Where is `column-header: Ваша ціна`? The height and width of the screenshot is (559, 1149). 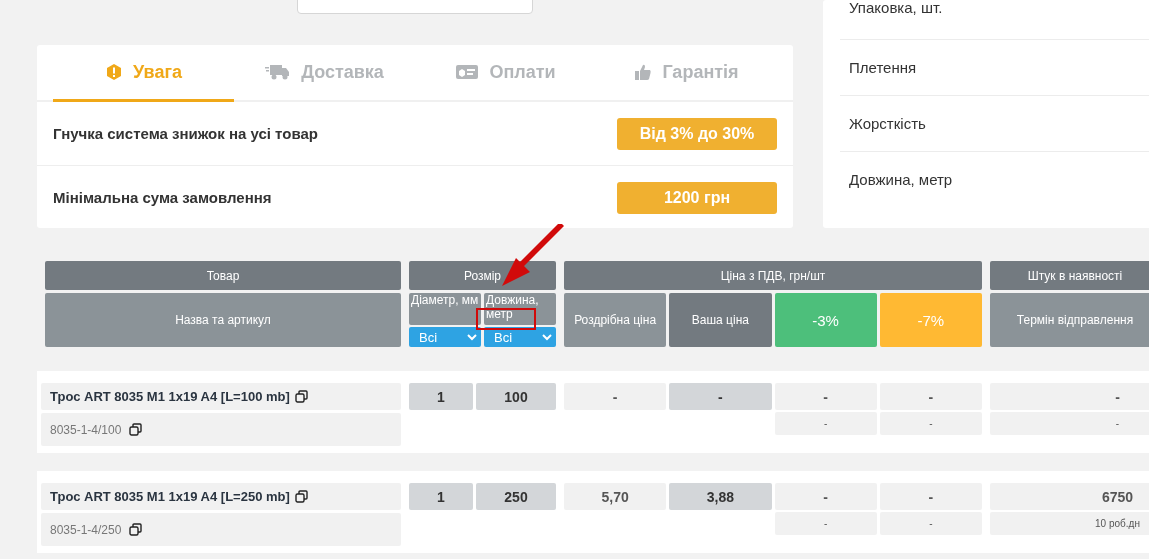
column-header: Ваша ціна is located at coordinates (720, 320).